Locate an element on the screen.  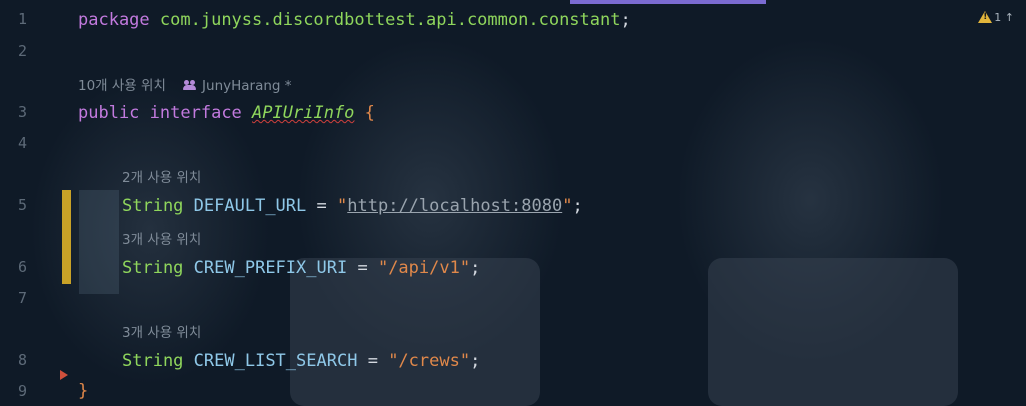
keyword: interface is located at coordinates (195, 113).